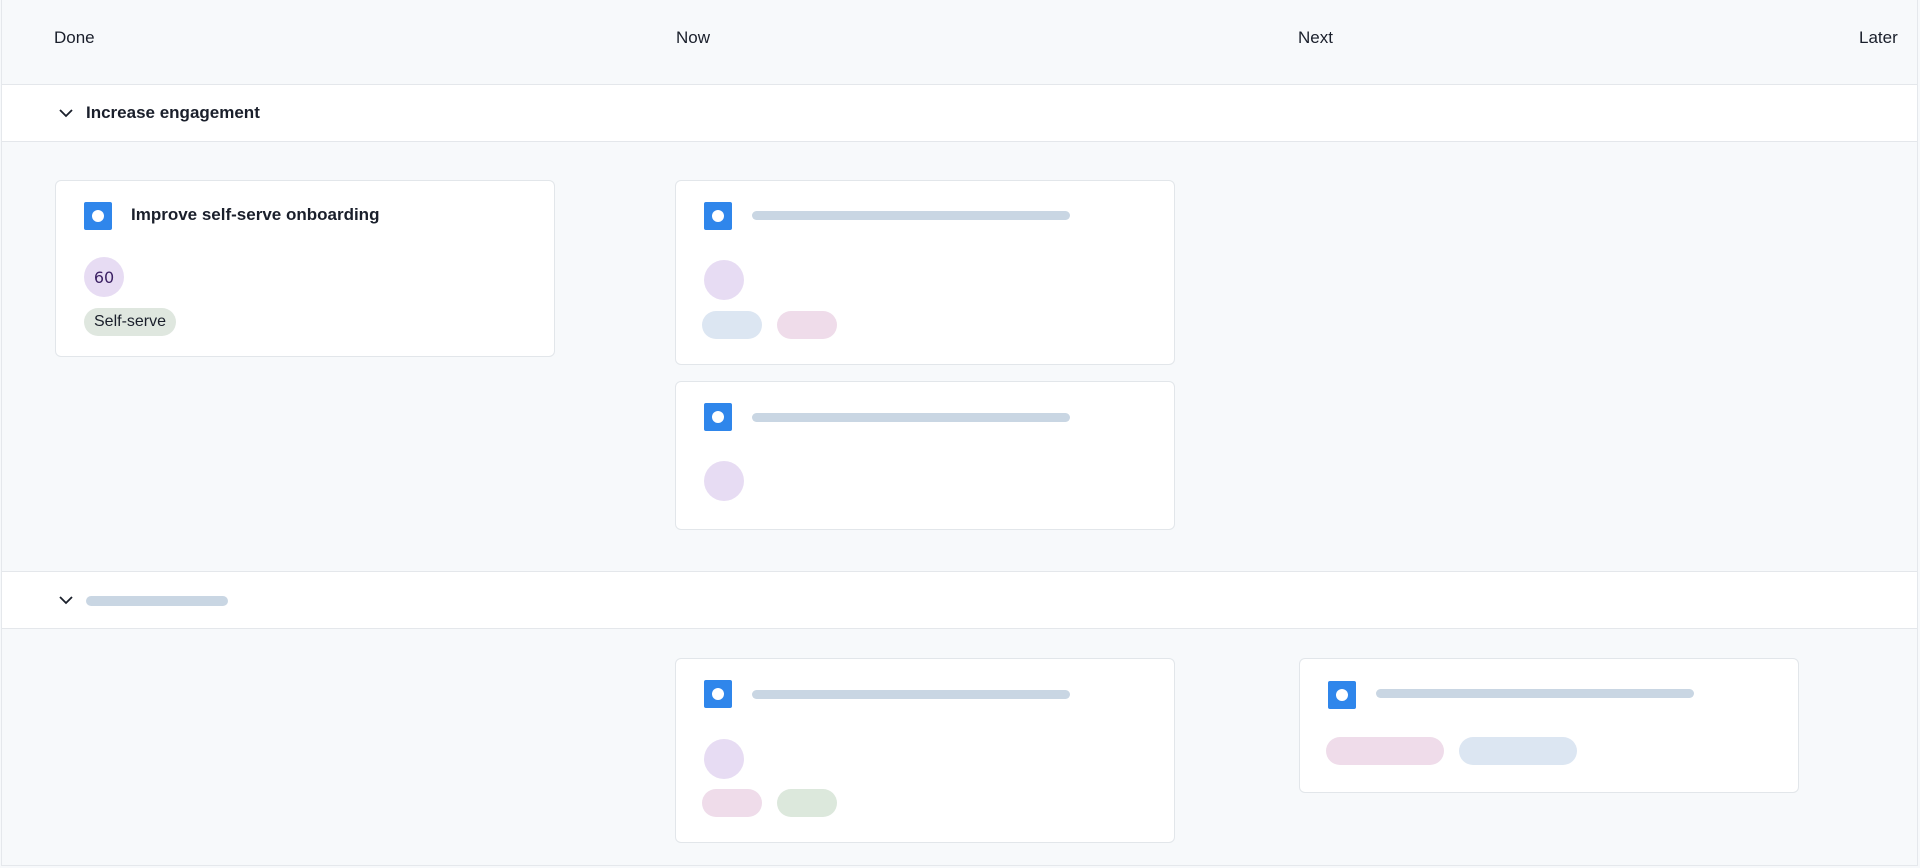  Describe the element at coordinates (173, 112) in the screenshot. I see `group-title: Increase engagement` at that location.